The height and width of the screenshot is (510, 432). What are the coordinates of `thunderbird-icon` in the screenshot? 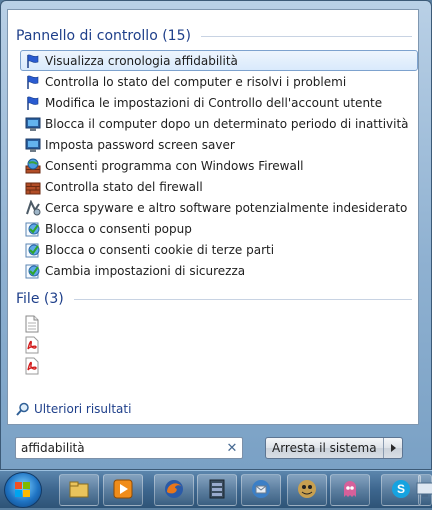 It's located at (261, 490).